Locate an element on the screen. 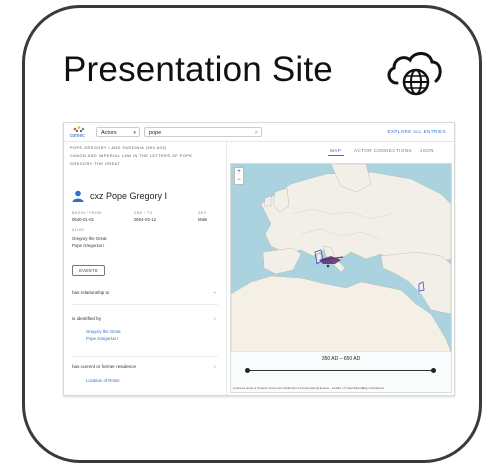 This screenshot has height=472, width=485. active-tab-indicator is located at coordinates (336, 155).